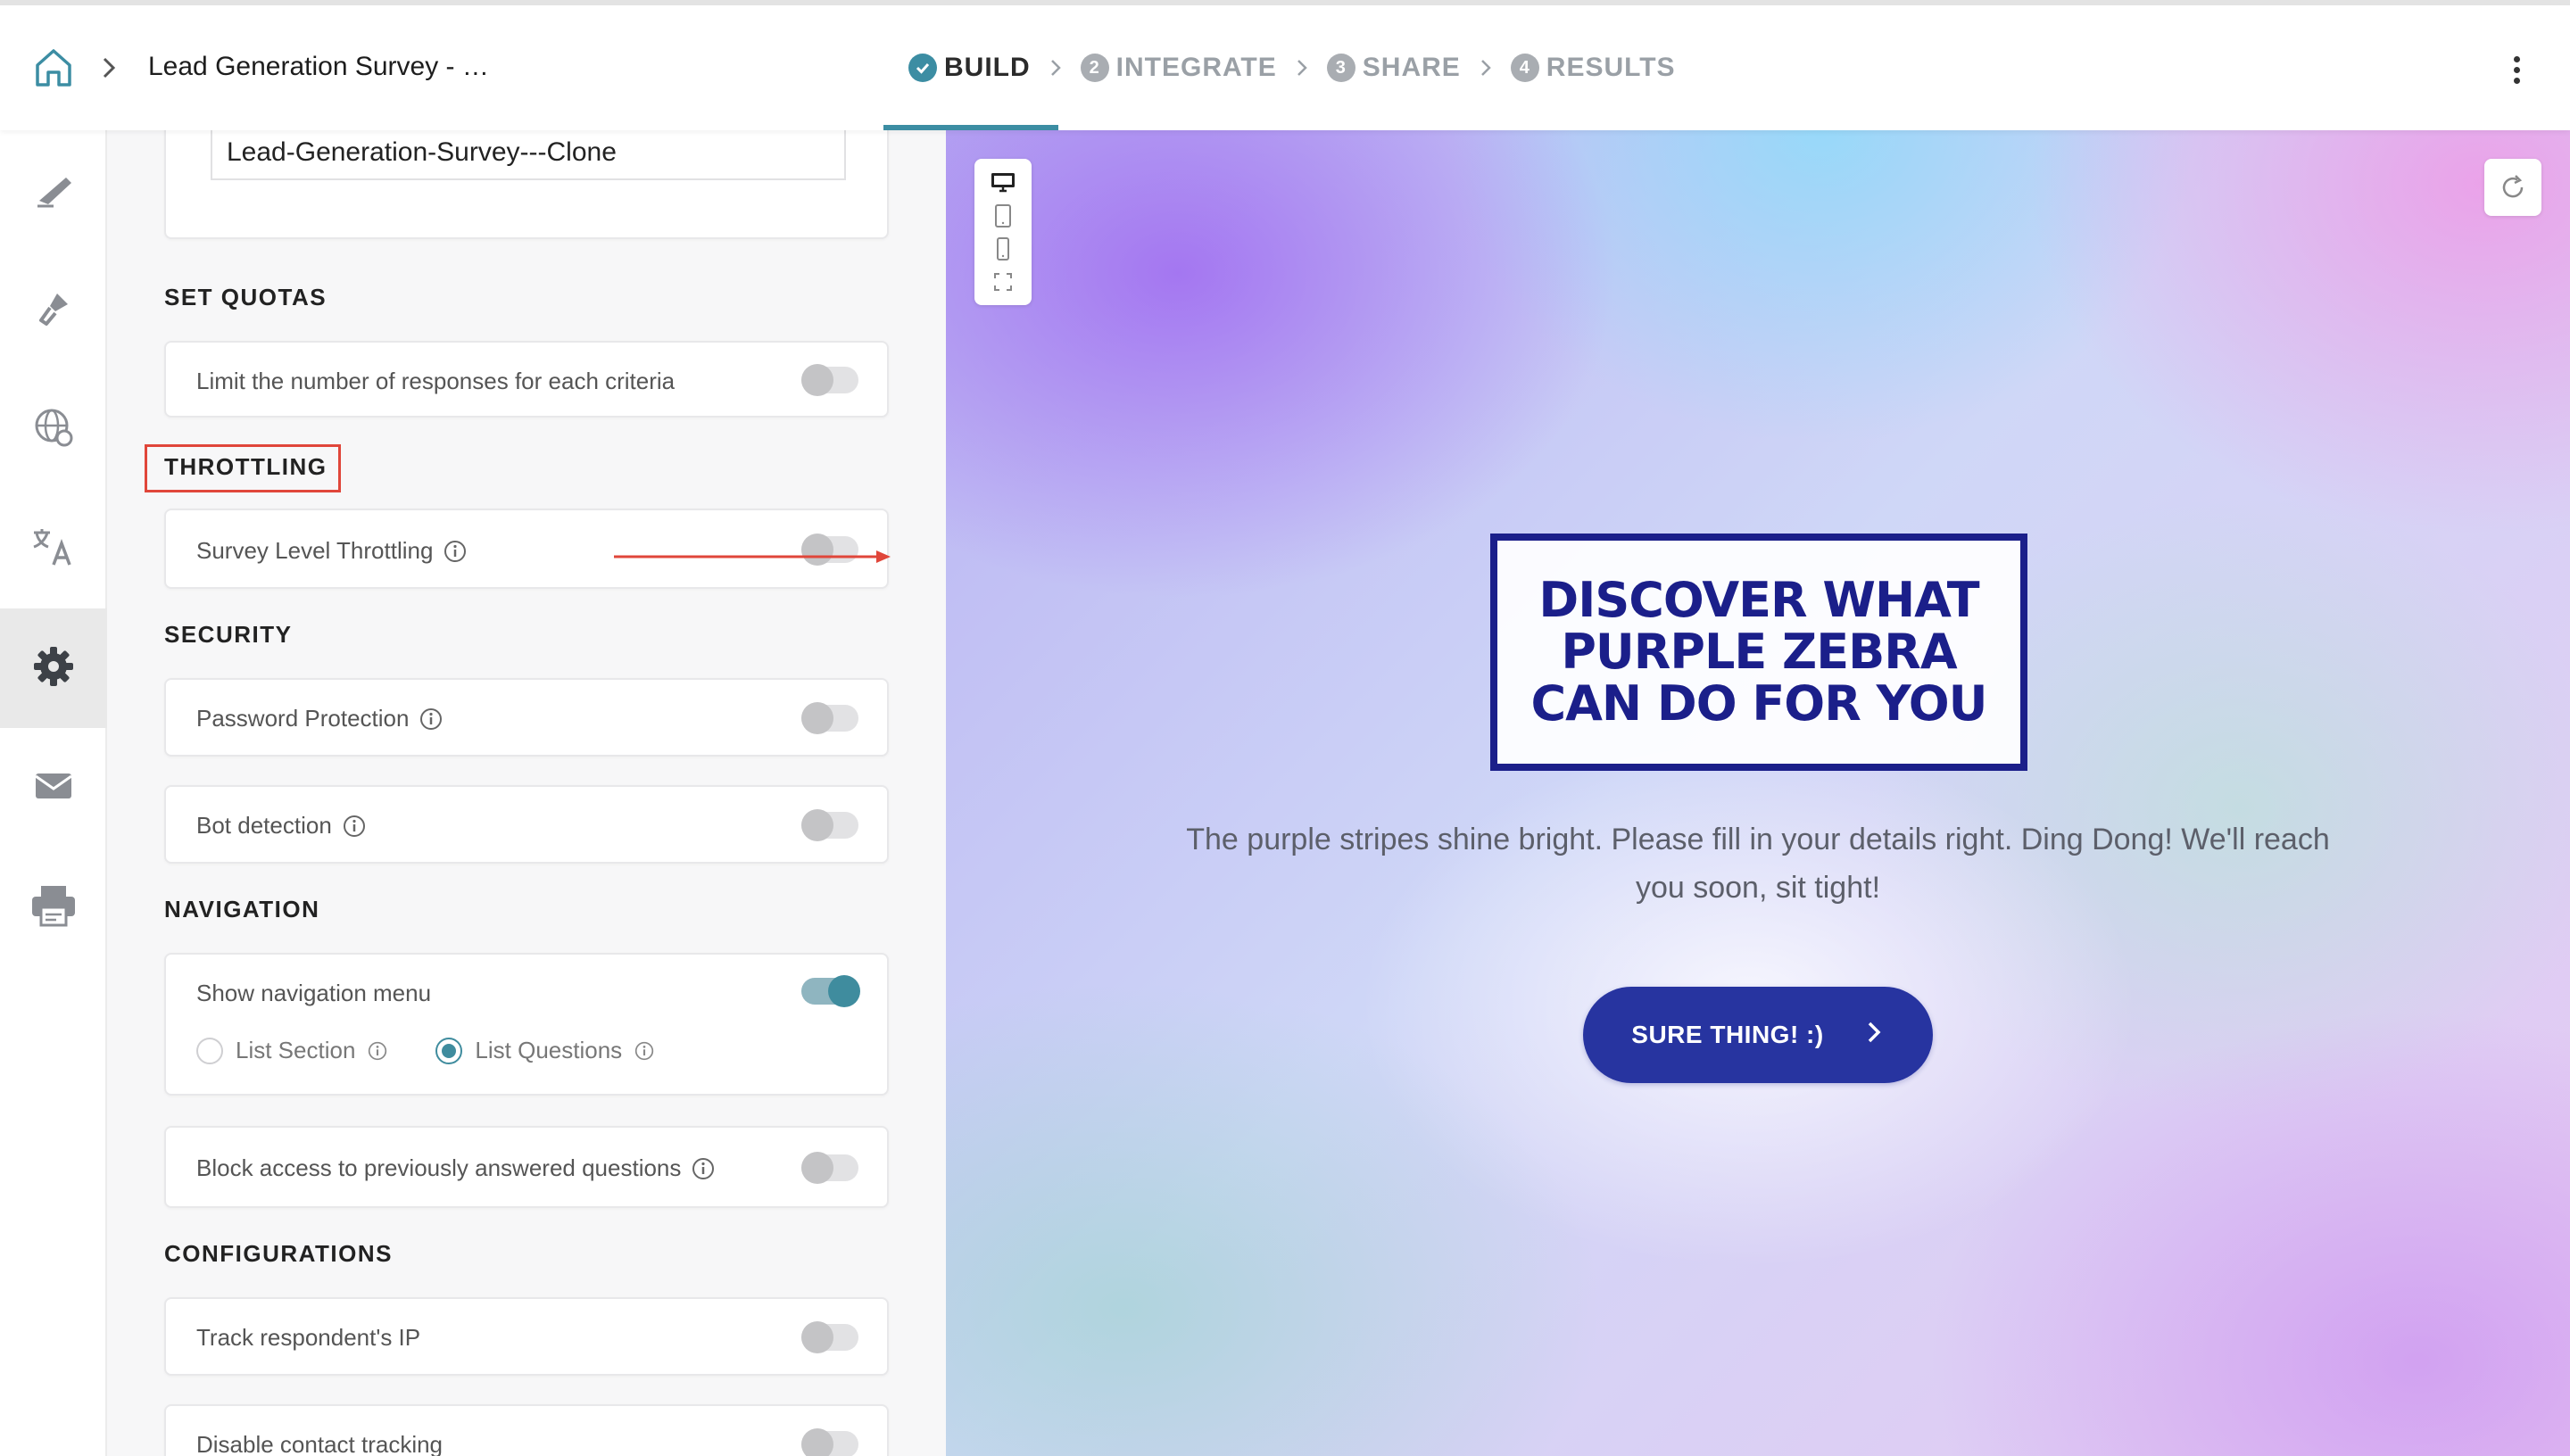  I want to click on tab-share: 3 SHARE, so click(1394, 67).